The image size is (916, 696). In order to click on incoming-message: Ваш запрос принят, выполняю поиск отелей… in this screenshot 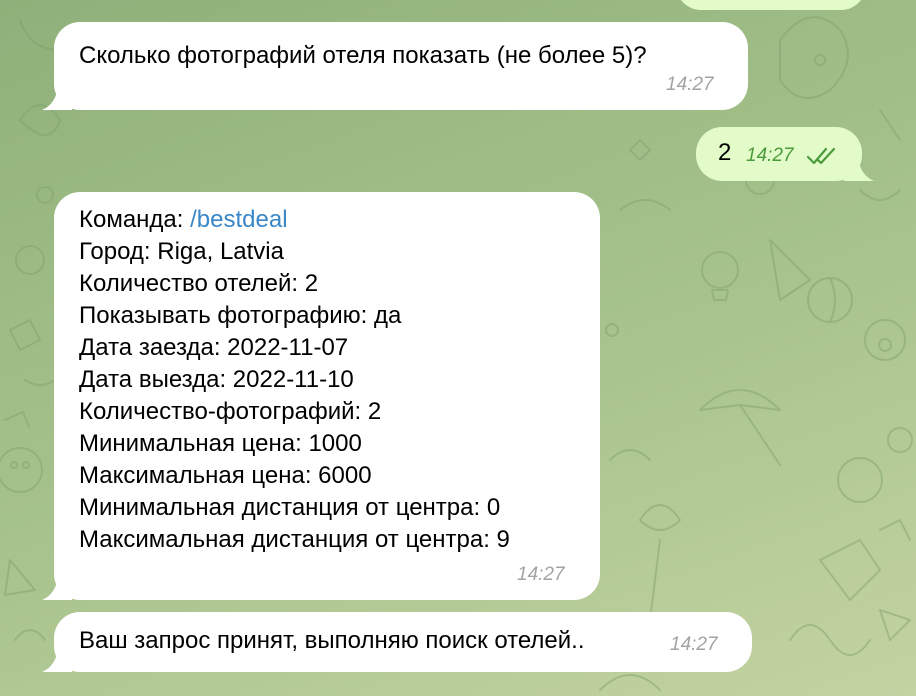, I will do `click(397, 642)`.